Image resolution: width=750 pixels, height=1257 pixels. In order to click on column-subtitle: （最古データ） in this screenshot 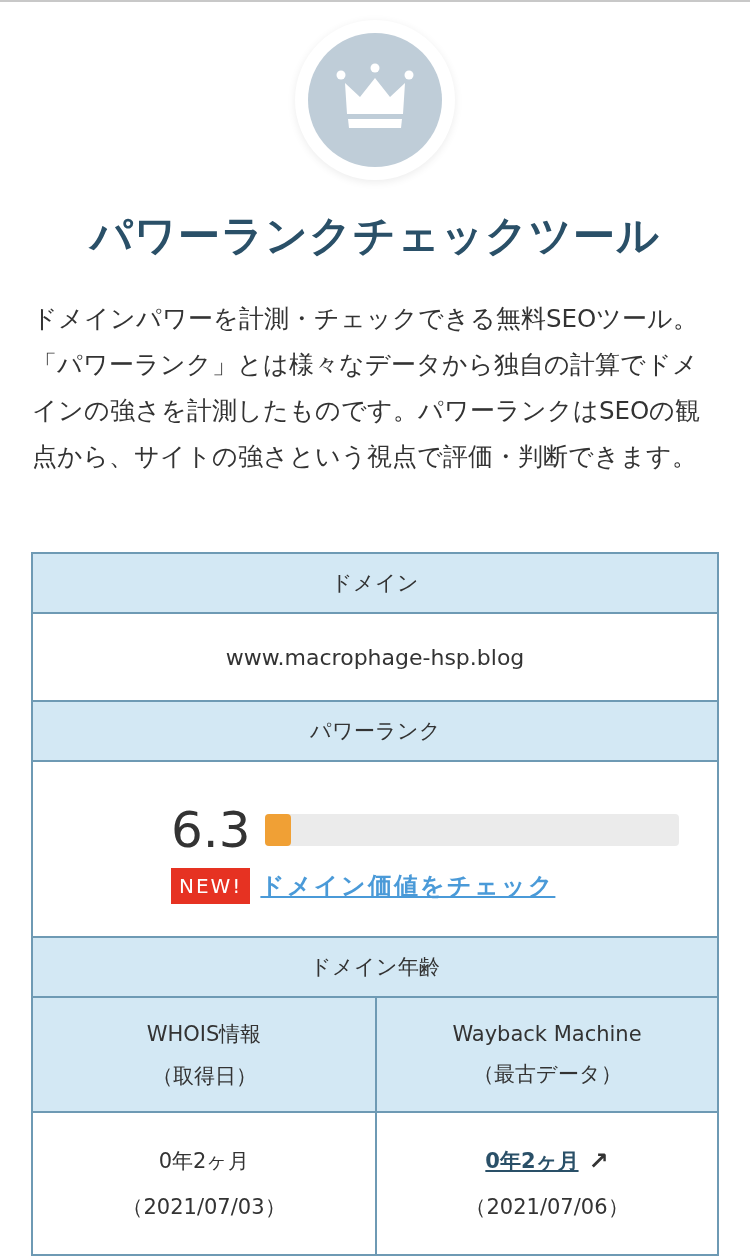, I will do `click(547, 1074)`.